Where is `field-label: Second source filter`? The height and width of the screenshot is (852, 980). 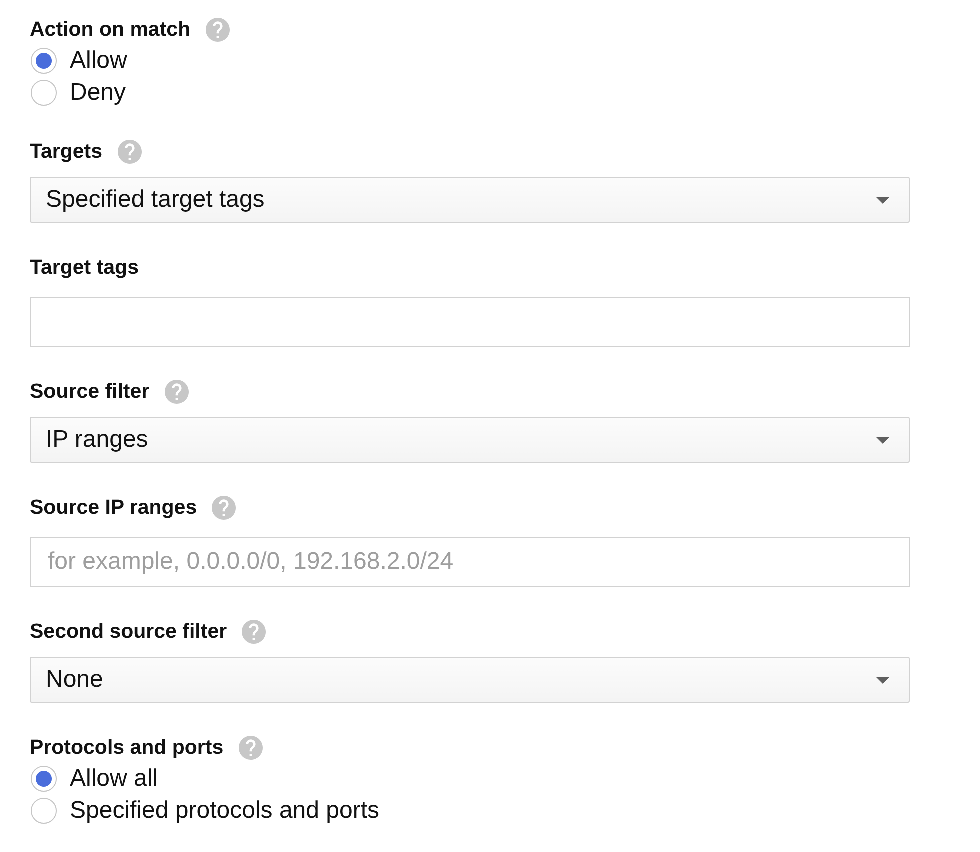
field-label: Second source filter is located at coordinates (129, 632).